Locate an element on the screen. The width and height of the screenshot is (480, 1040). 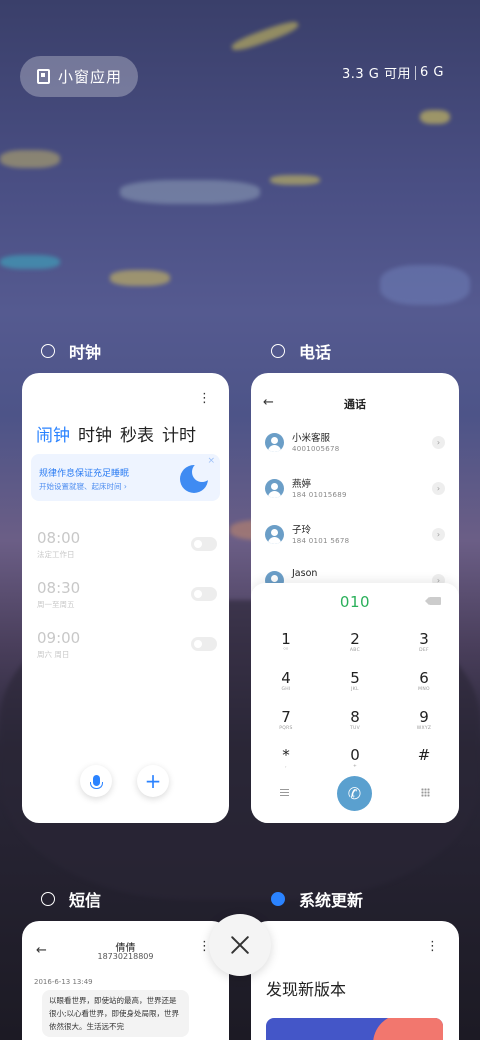
phone-app-name: 电话 is located at coordinates (315, 352).